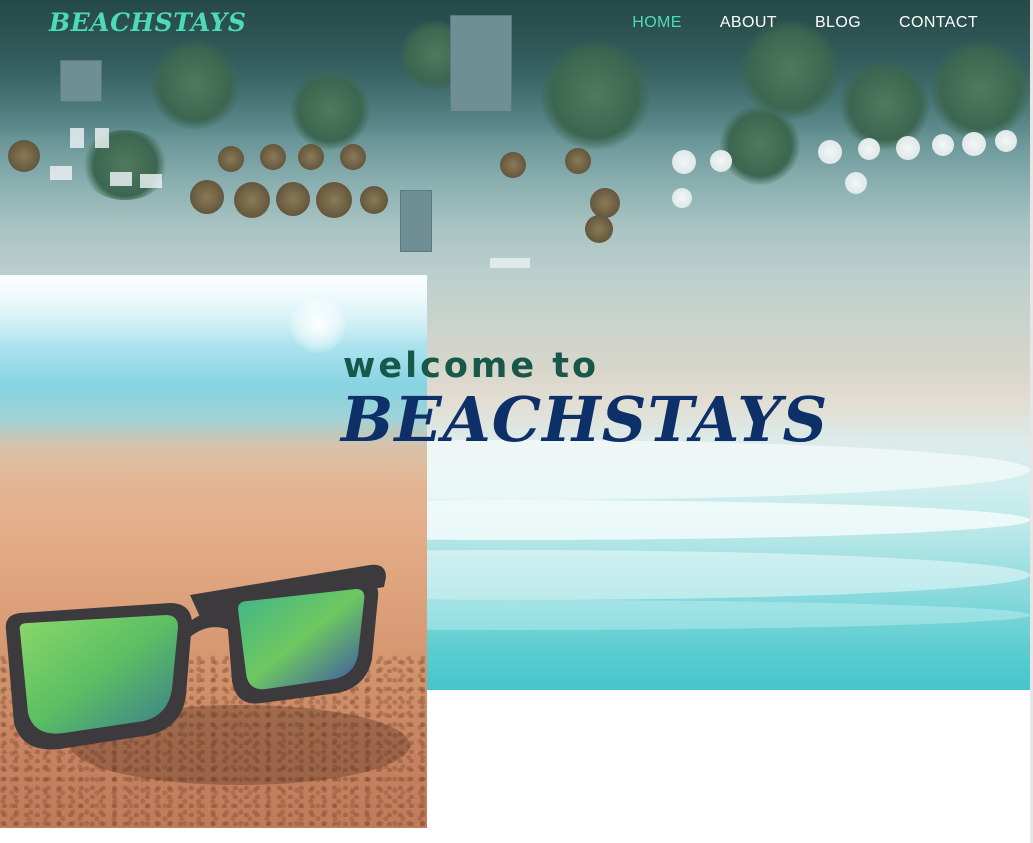  Describe the element at coordinates (147, 22) in the screenshot. I see `site-logo: BEACHSTAYS` at that location.